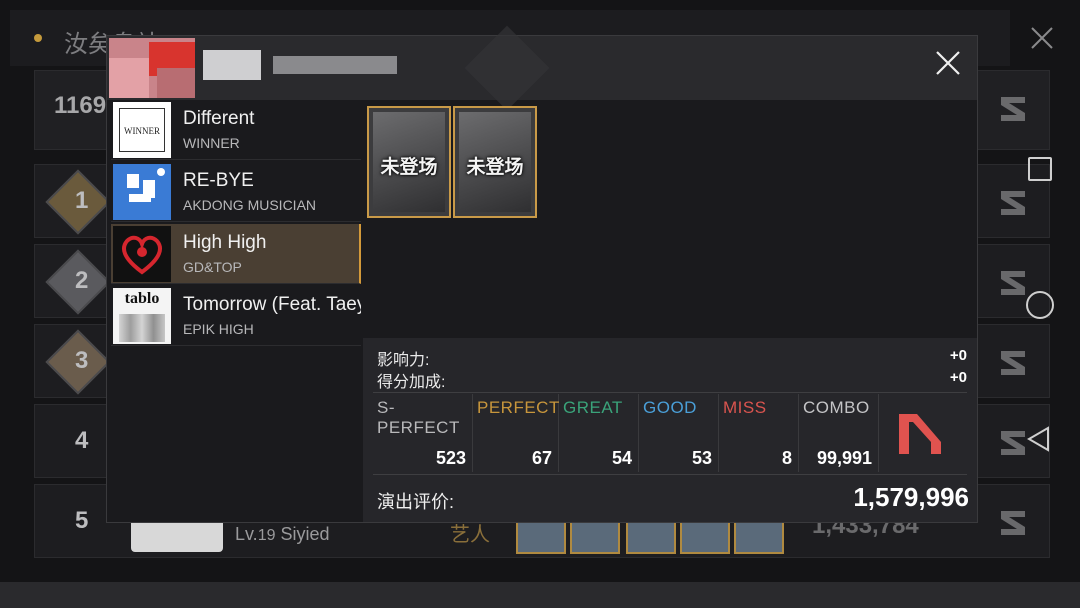  I want to click on avatar, so click(152, 68).